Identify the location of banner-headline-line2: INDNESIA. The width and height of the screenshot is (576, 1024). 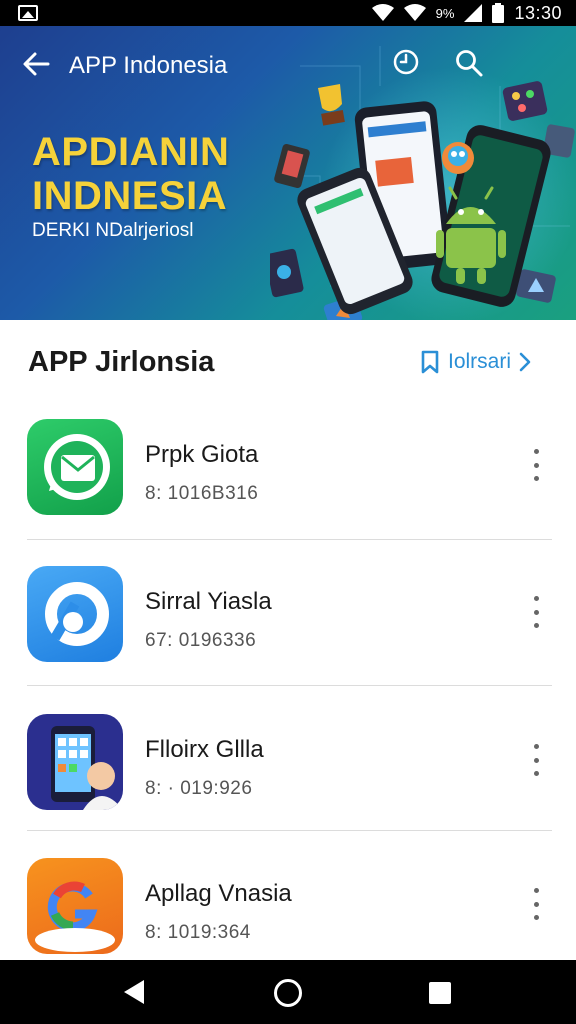
(130, 196).